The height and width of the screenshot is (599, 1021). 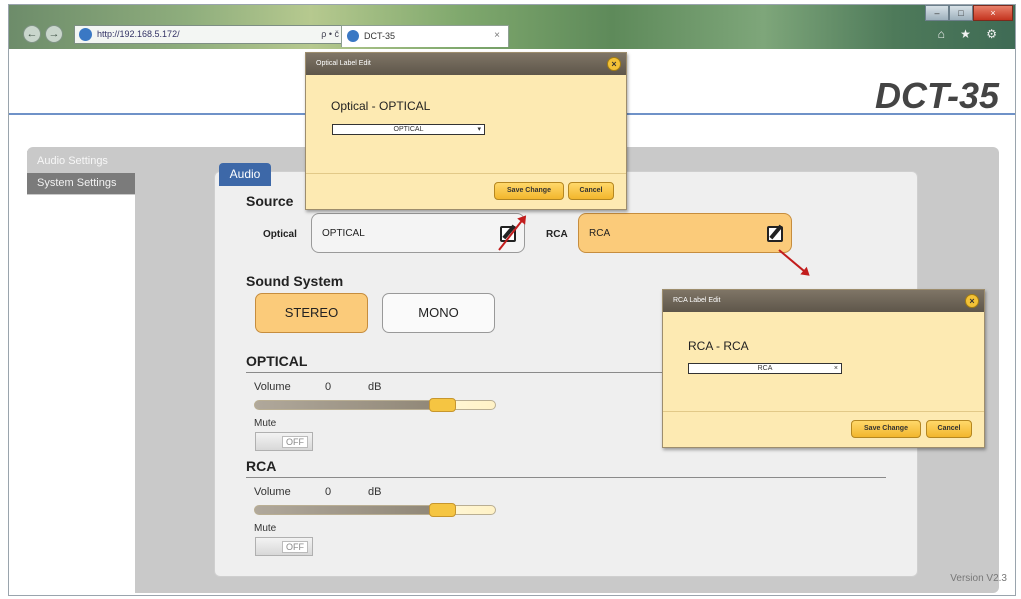 What do you see at coordinates (718, 346) in the screenshot?
I see `rca-dialog-title: RCA - RCA` at bounding box center [718, 346].